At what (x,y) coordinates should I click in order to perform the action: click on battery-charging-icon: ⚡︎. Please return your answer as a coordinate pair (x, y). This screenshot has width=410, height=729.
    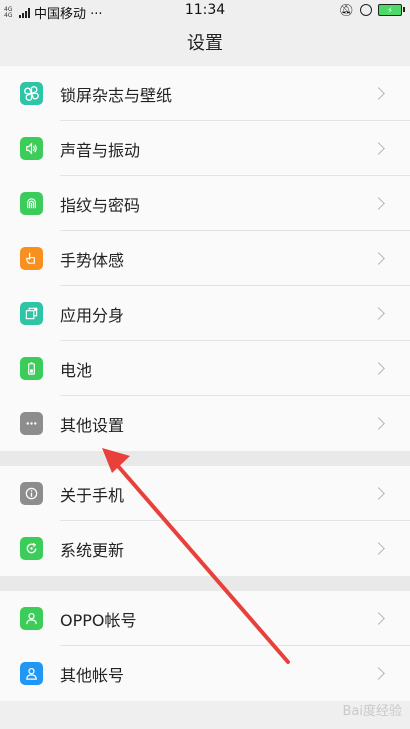
    Looking at the image, I should click on (391, 10).